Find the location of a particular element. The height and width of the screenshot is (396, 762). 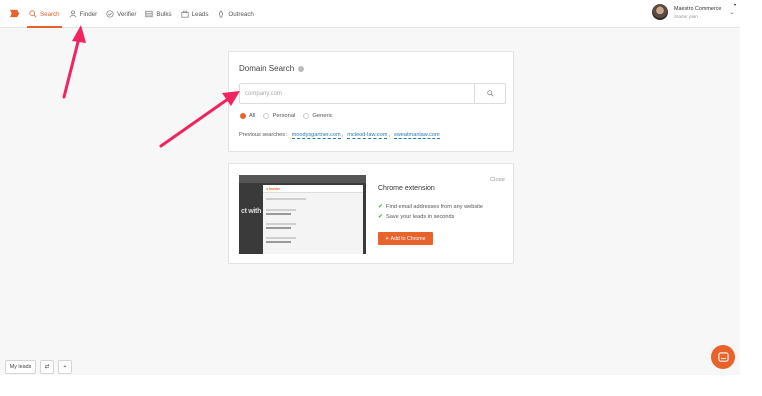

outreach-icon is located at coordinates (221, 14).